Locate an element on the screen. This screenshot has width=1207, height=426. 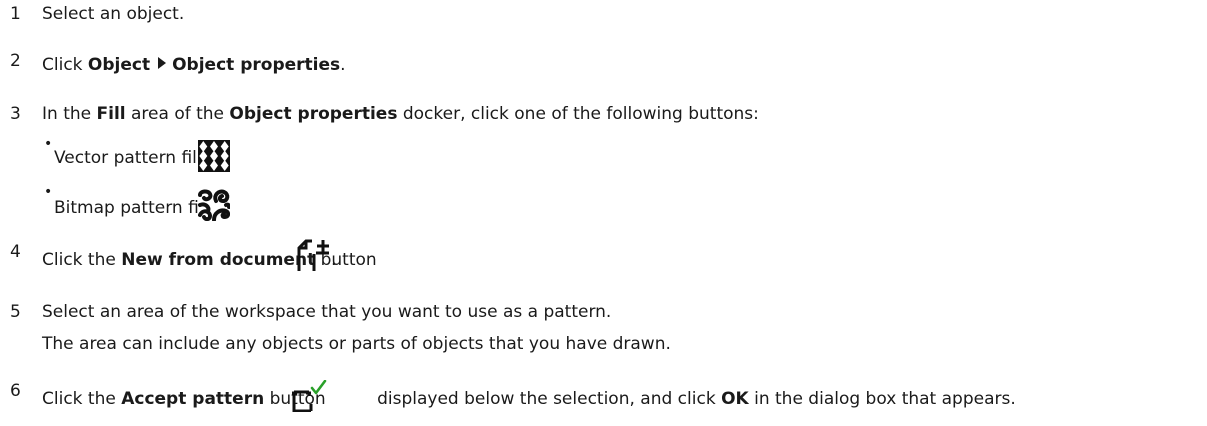
step-number: 6 is located at coordinates (15, 391).